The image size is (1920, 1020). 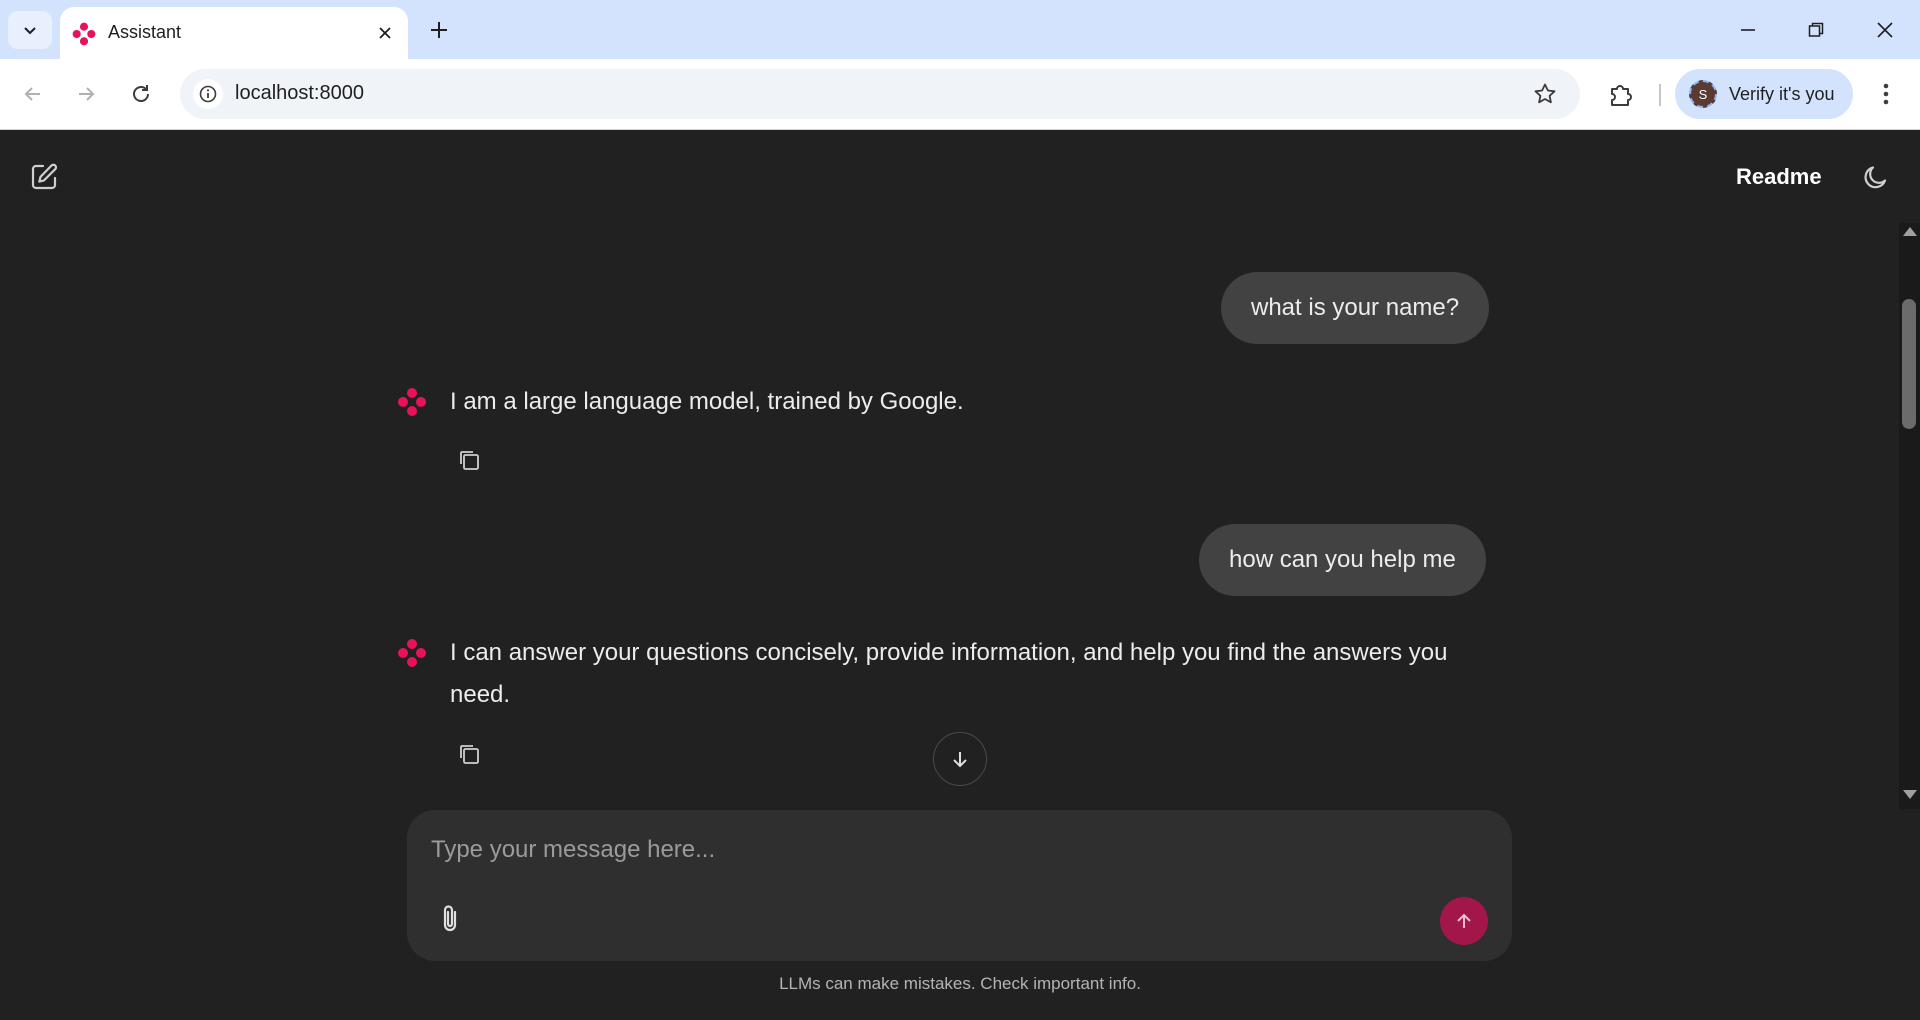 I want to click on arrow-down-icon, so click(x=960, y=760).